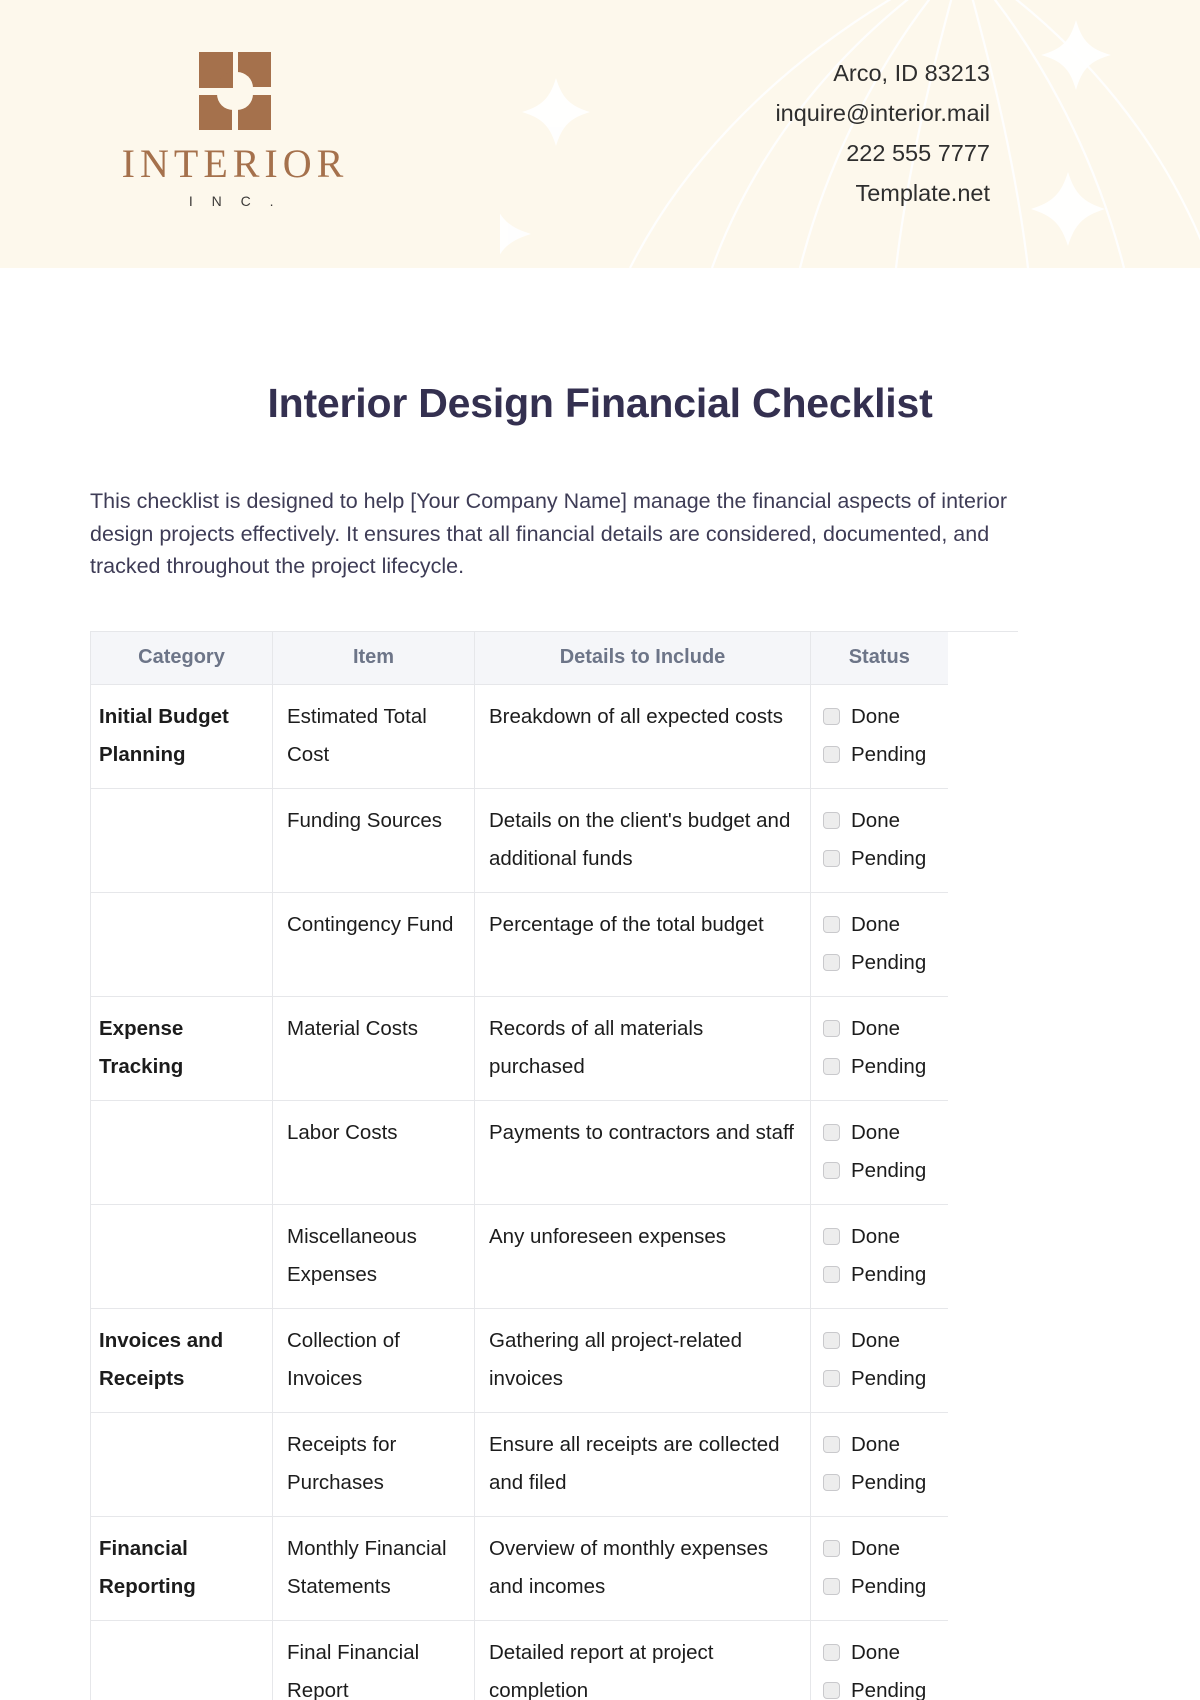 This screenshot has height=1700, width=1200. Describe the element at coordinates (181, 1048) in the screenshot. I see `cell-category: Expense Tracking` at that location.